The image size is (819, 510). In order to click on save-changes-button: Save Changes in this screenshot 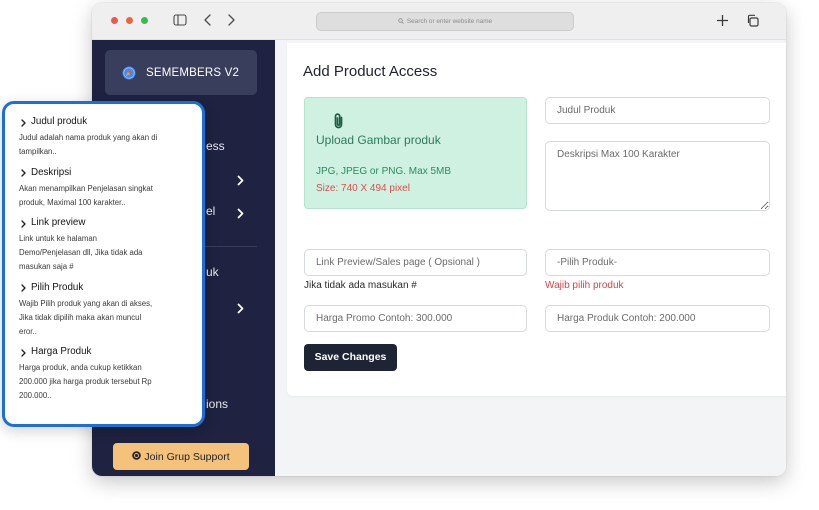, I will do `click(350, 357)`.